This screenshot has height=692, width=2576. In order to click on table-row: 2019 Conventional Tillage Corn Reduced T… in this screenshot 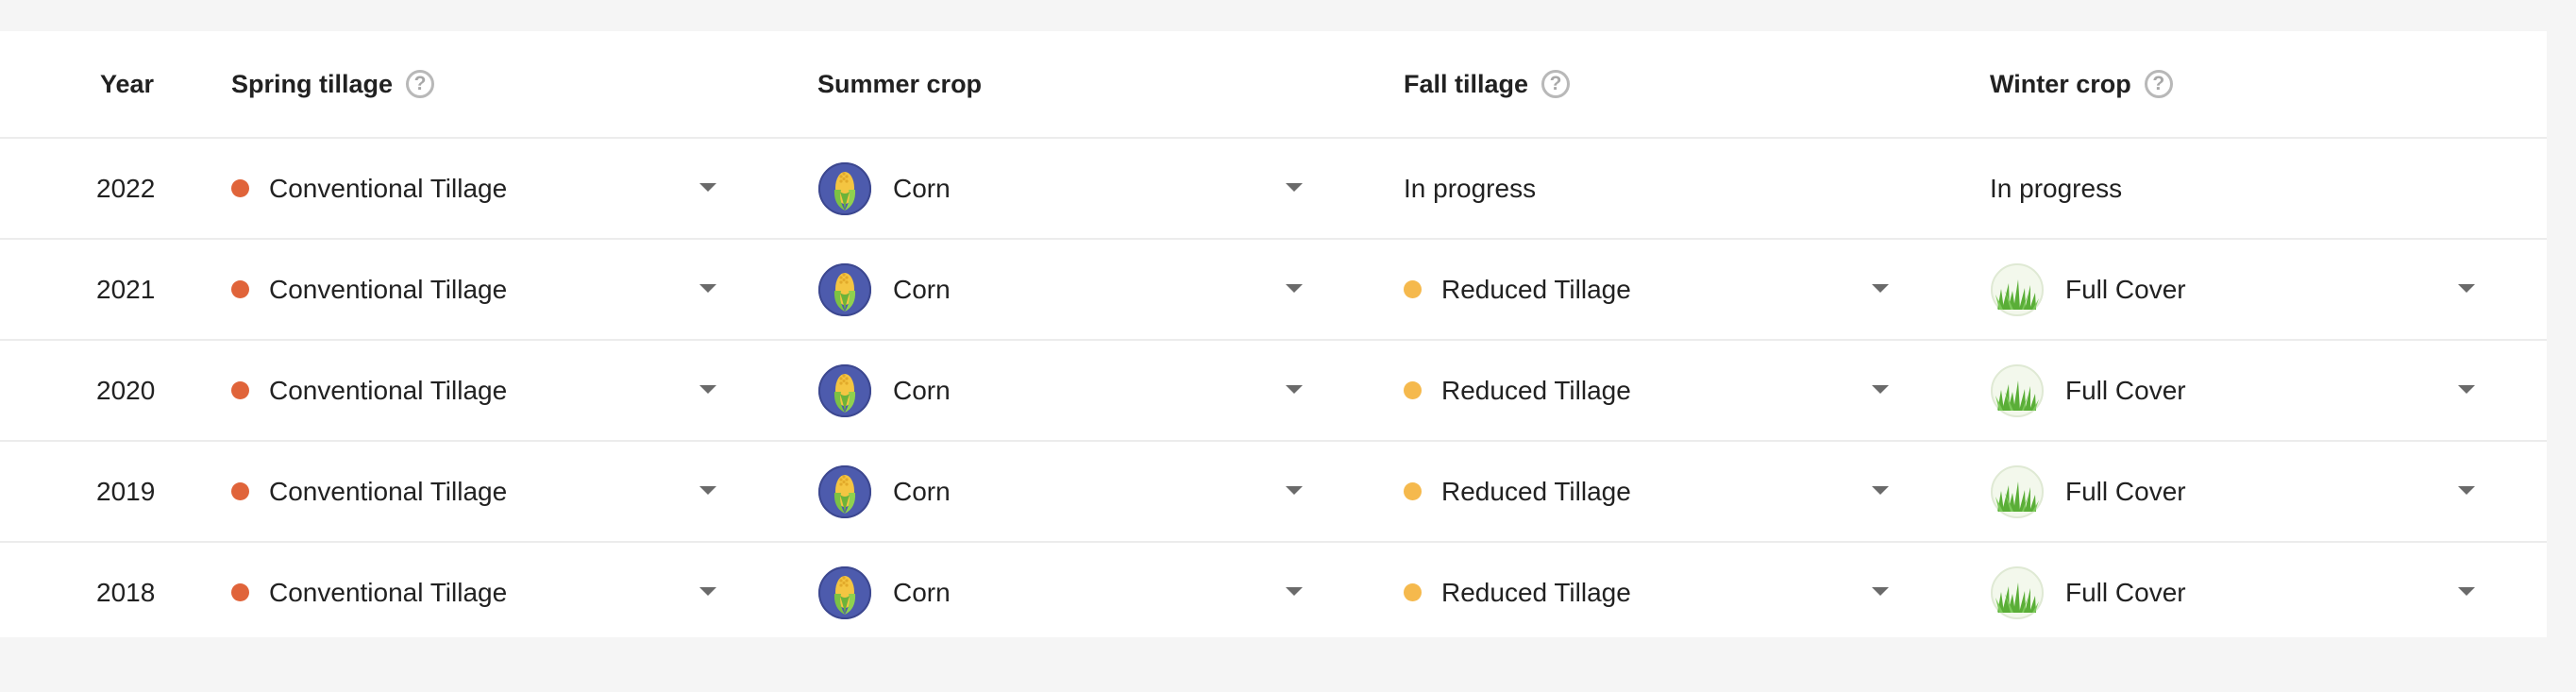, I will do `click(1273, 493)`.